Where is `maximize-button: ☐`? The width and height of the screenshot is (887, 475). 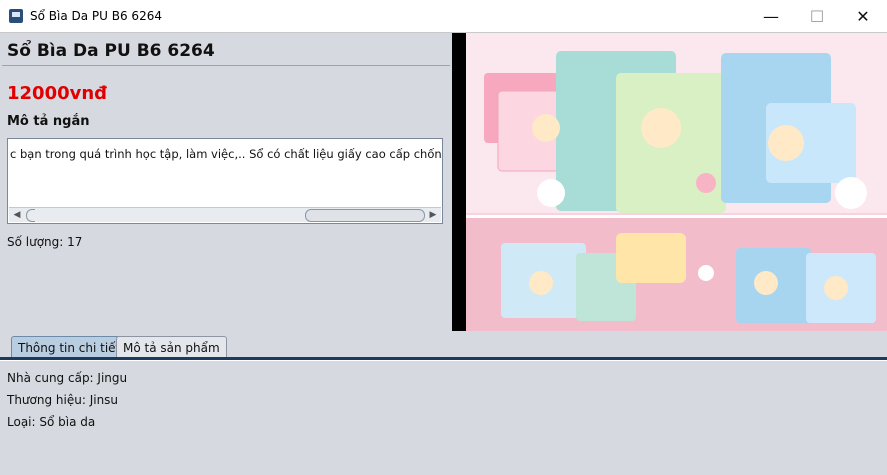
maximize-button: ☐ is located at coordinates (817, 16).